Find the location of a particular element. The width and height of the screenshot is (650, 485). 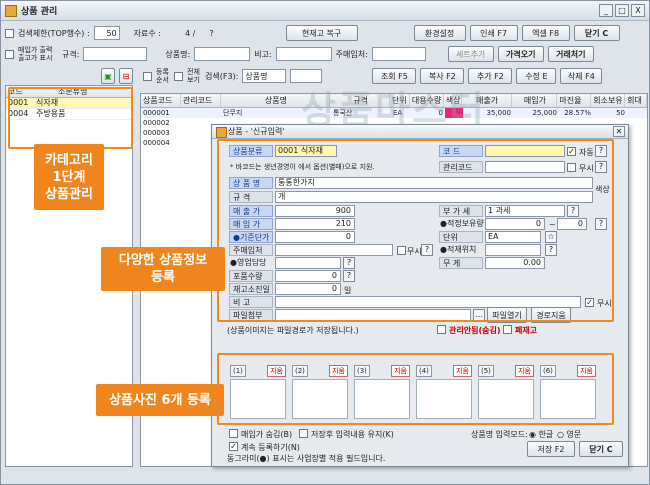

add-button: 추가 F2 is located at coordinates (490, 76).